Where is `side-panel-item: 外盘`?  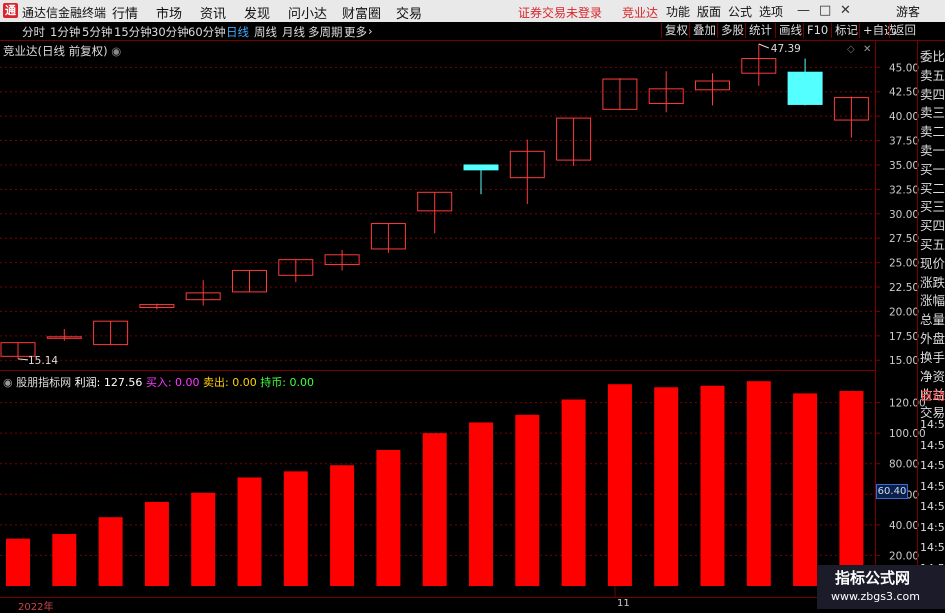
side-panel-item: 外盘 is located at coordinates (932, 337).